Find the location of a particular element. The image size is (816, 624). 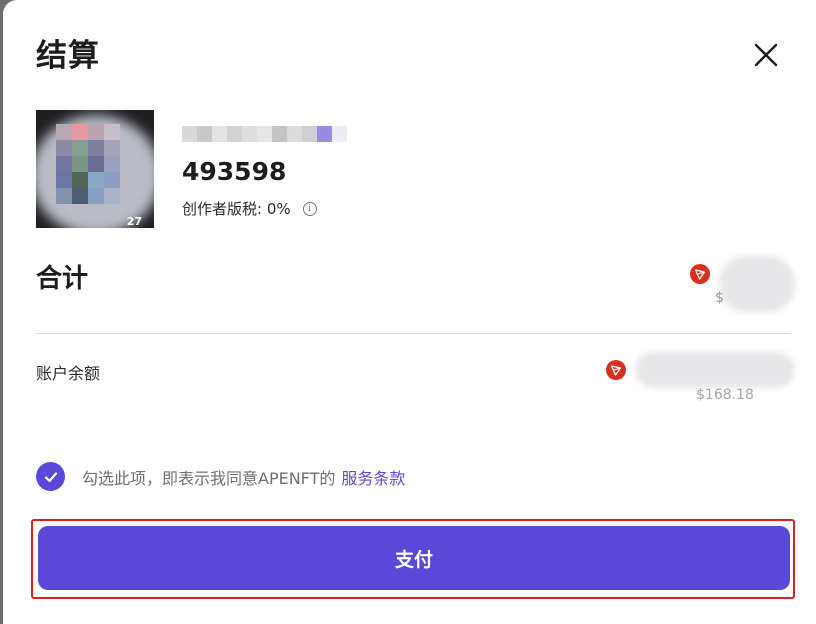

divider is located at coordinates (413, 333).